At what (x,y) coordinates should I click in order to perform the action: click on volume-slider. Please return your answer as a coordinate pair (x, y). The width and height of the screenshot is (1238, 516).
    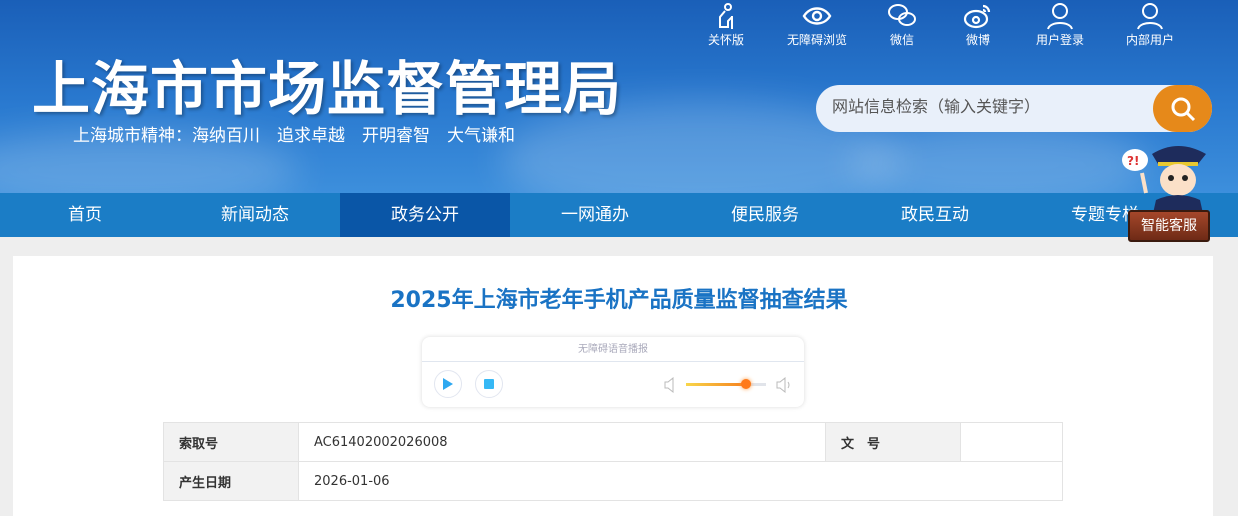
    Looking at the image, I should click on (726, 384).